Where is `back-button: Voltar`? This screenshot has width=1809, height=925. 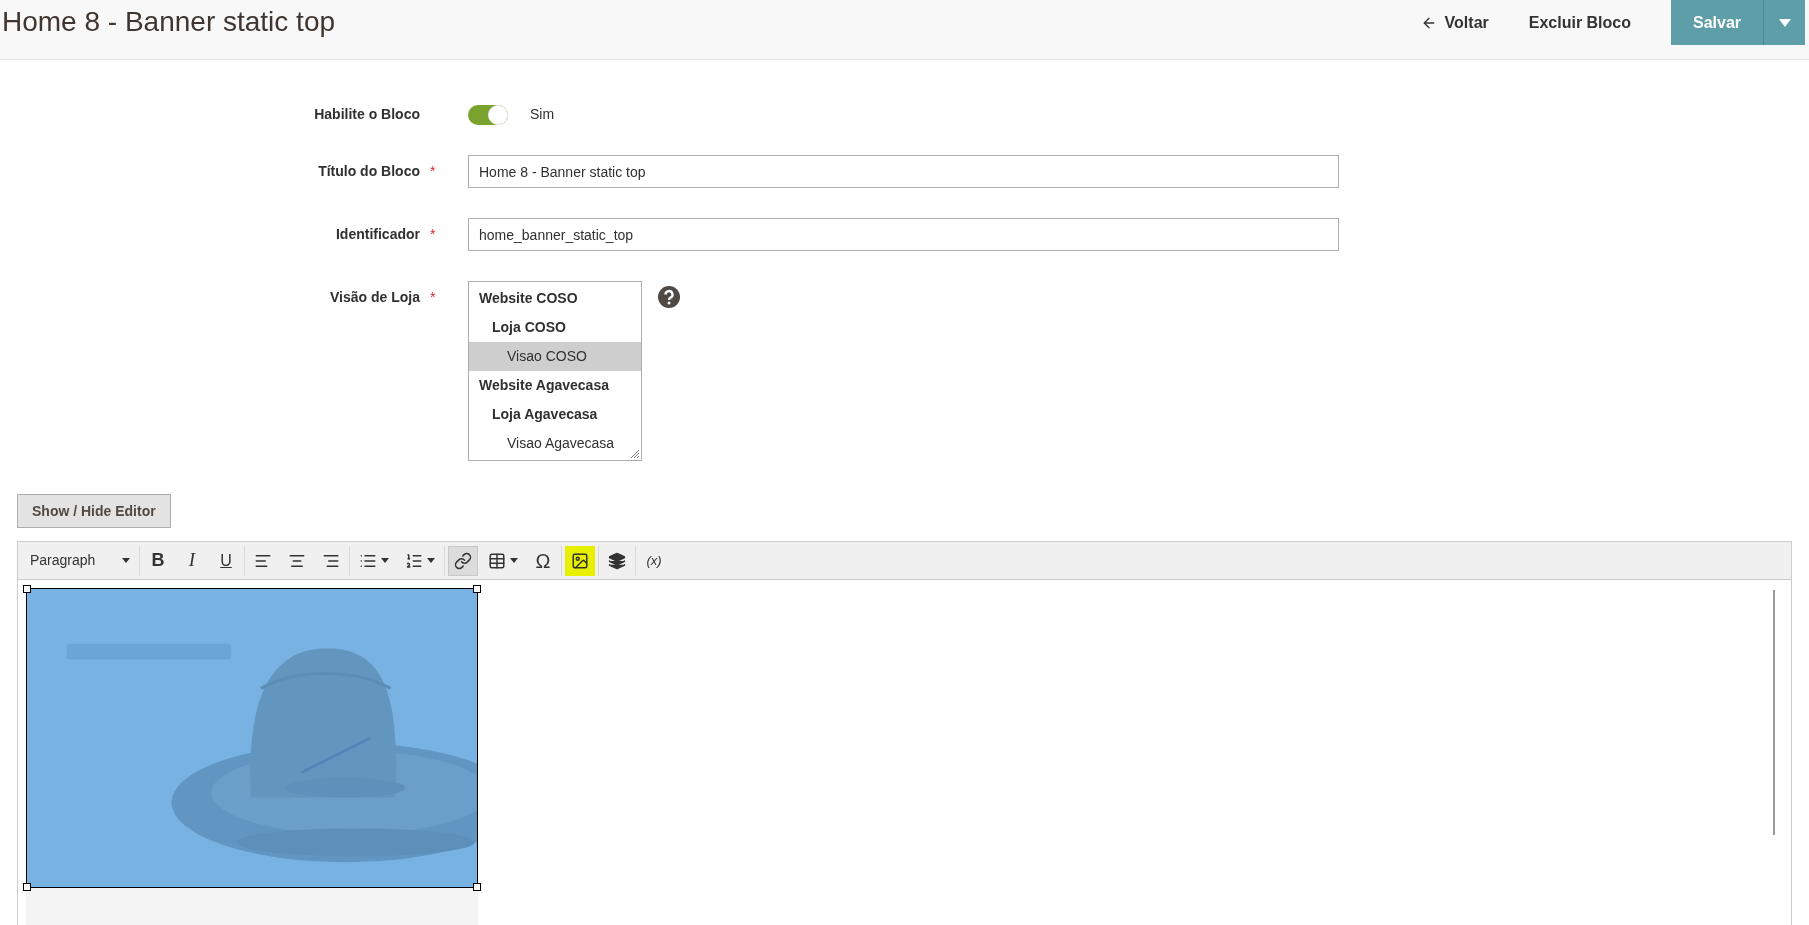
back-button: Voltar is located at coordinates (1454, 22).